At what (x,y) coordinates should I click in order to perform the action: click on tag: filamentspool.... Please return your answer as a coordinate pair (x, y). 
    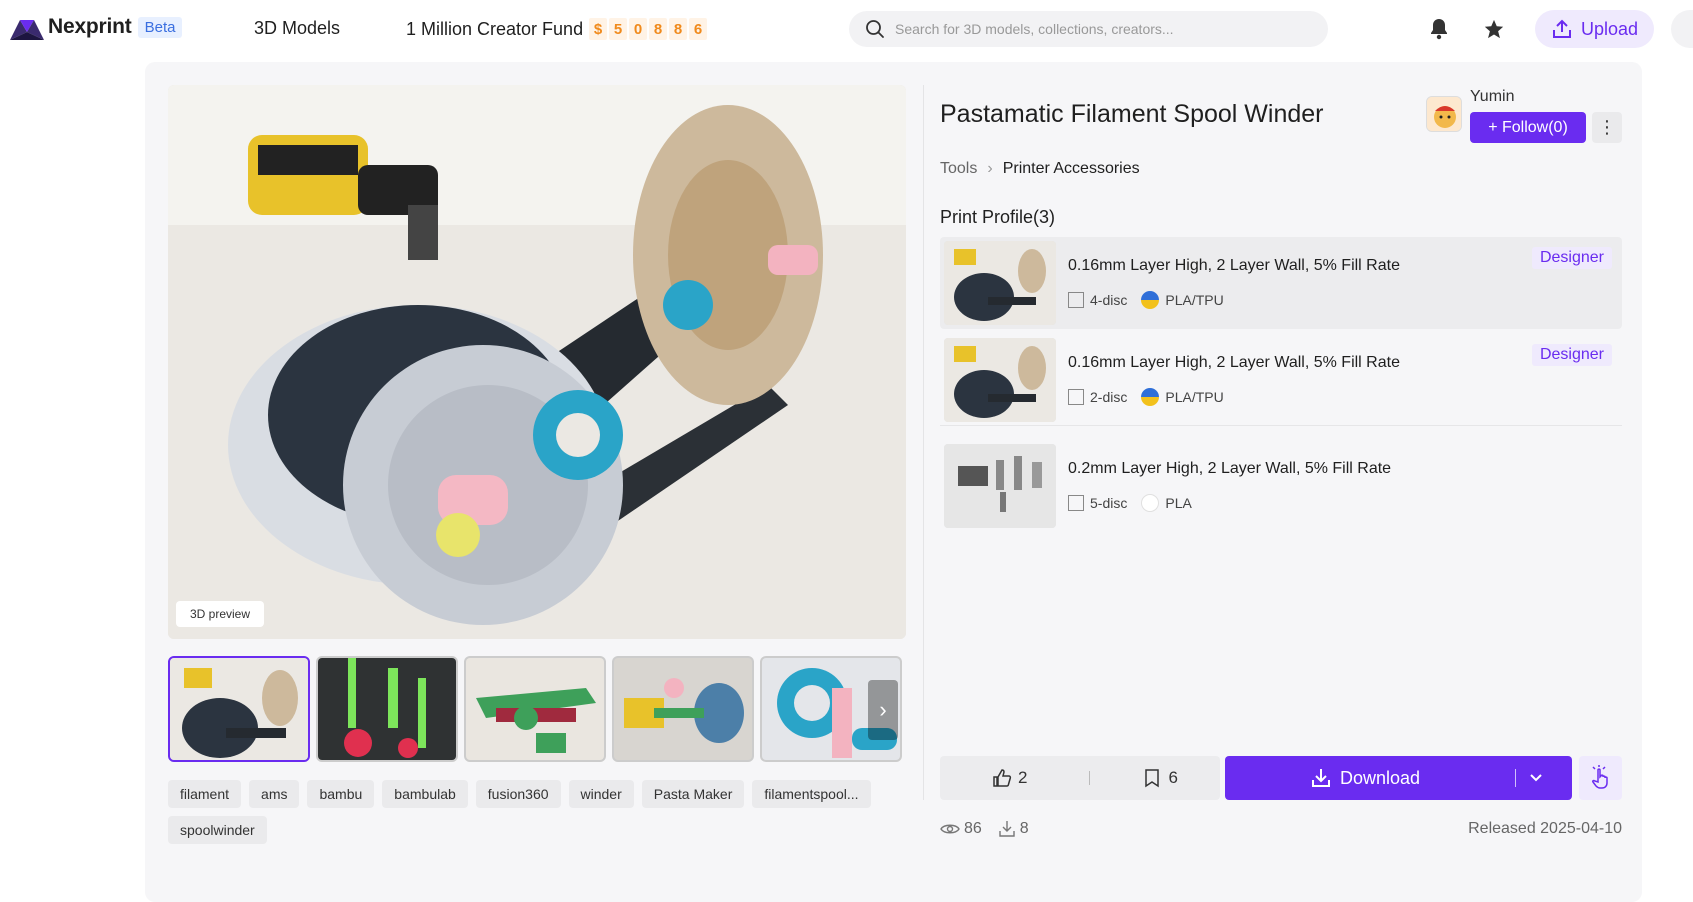
    Looking at the image, I should click on (811, 794).